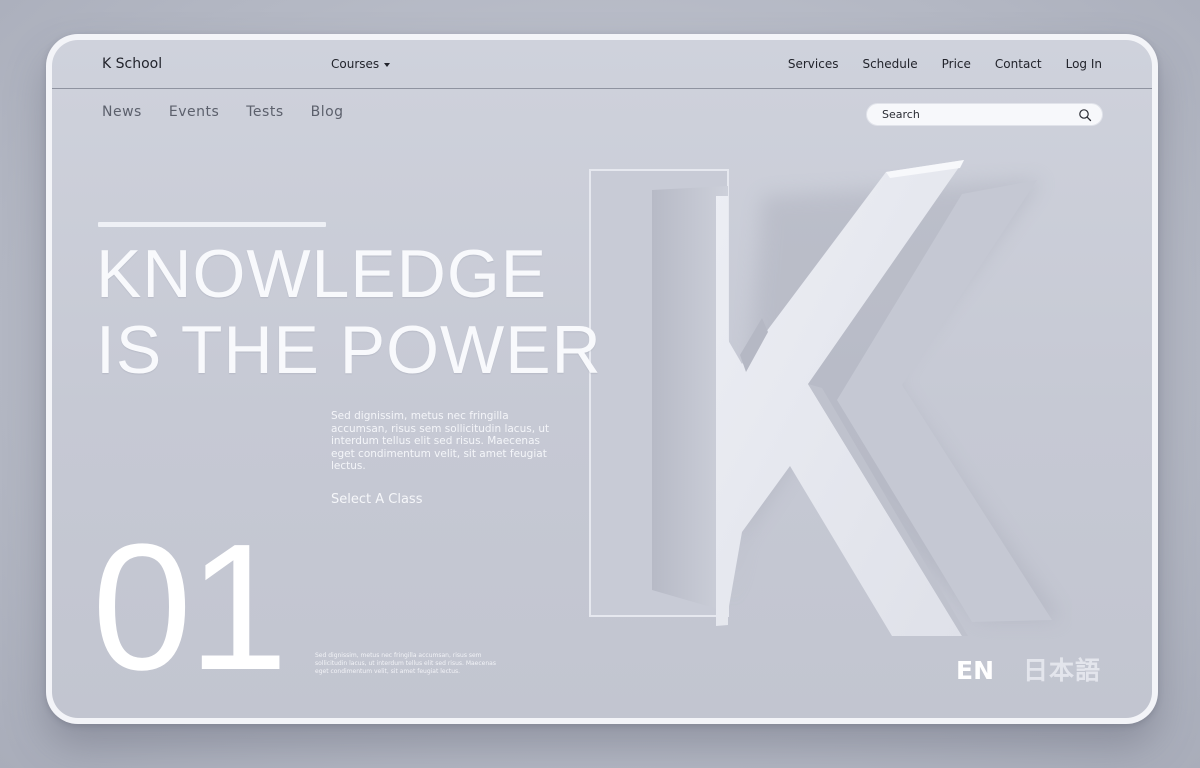 The image size is (1200, 768). I want to click on search-icon, so click(1085, 115).